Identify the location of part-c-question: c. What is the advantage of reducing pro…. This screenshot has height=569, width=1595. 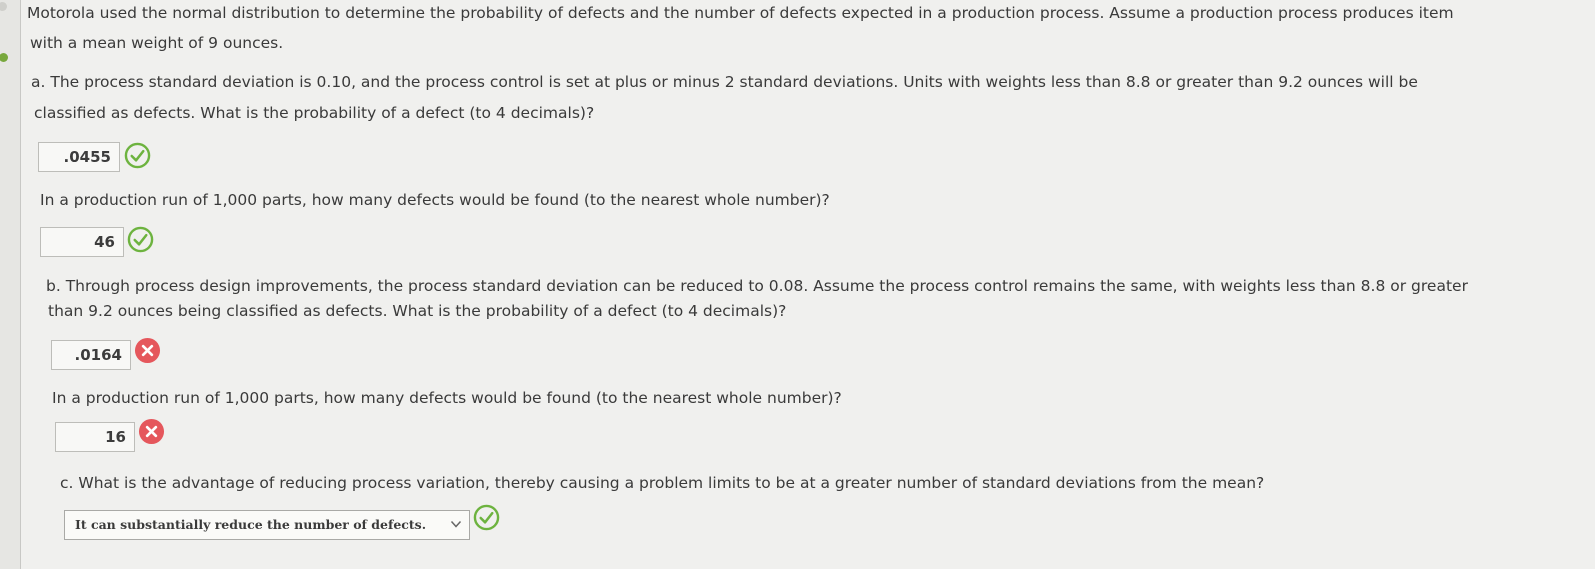
(662, 483).